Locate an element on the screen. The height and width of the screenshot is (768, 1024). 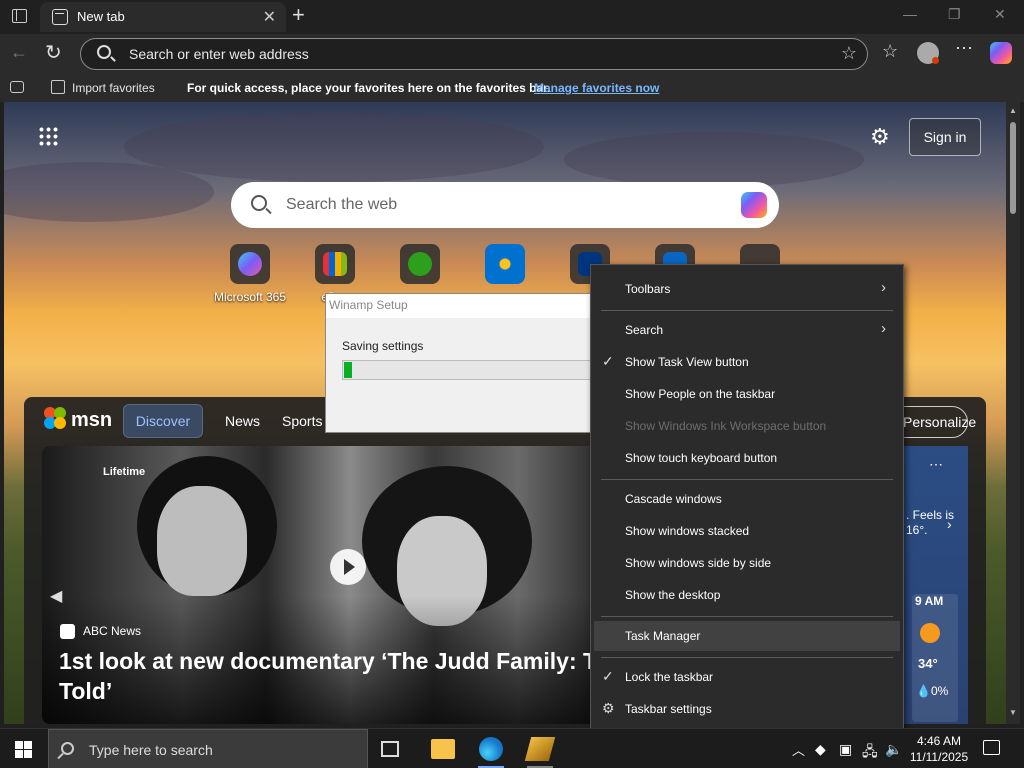
hero-photo is located at coordinates (202, 541).